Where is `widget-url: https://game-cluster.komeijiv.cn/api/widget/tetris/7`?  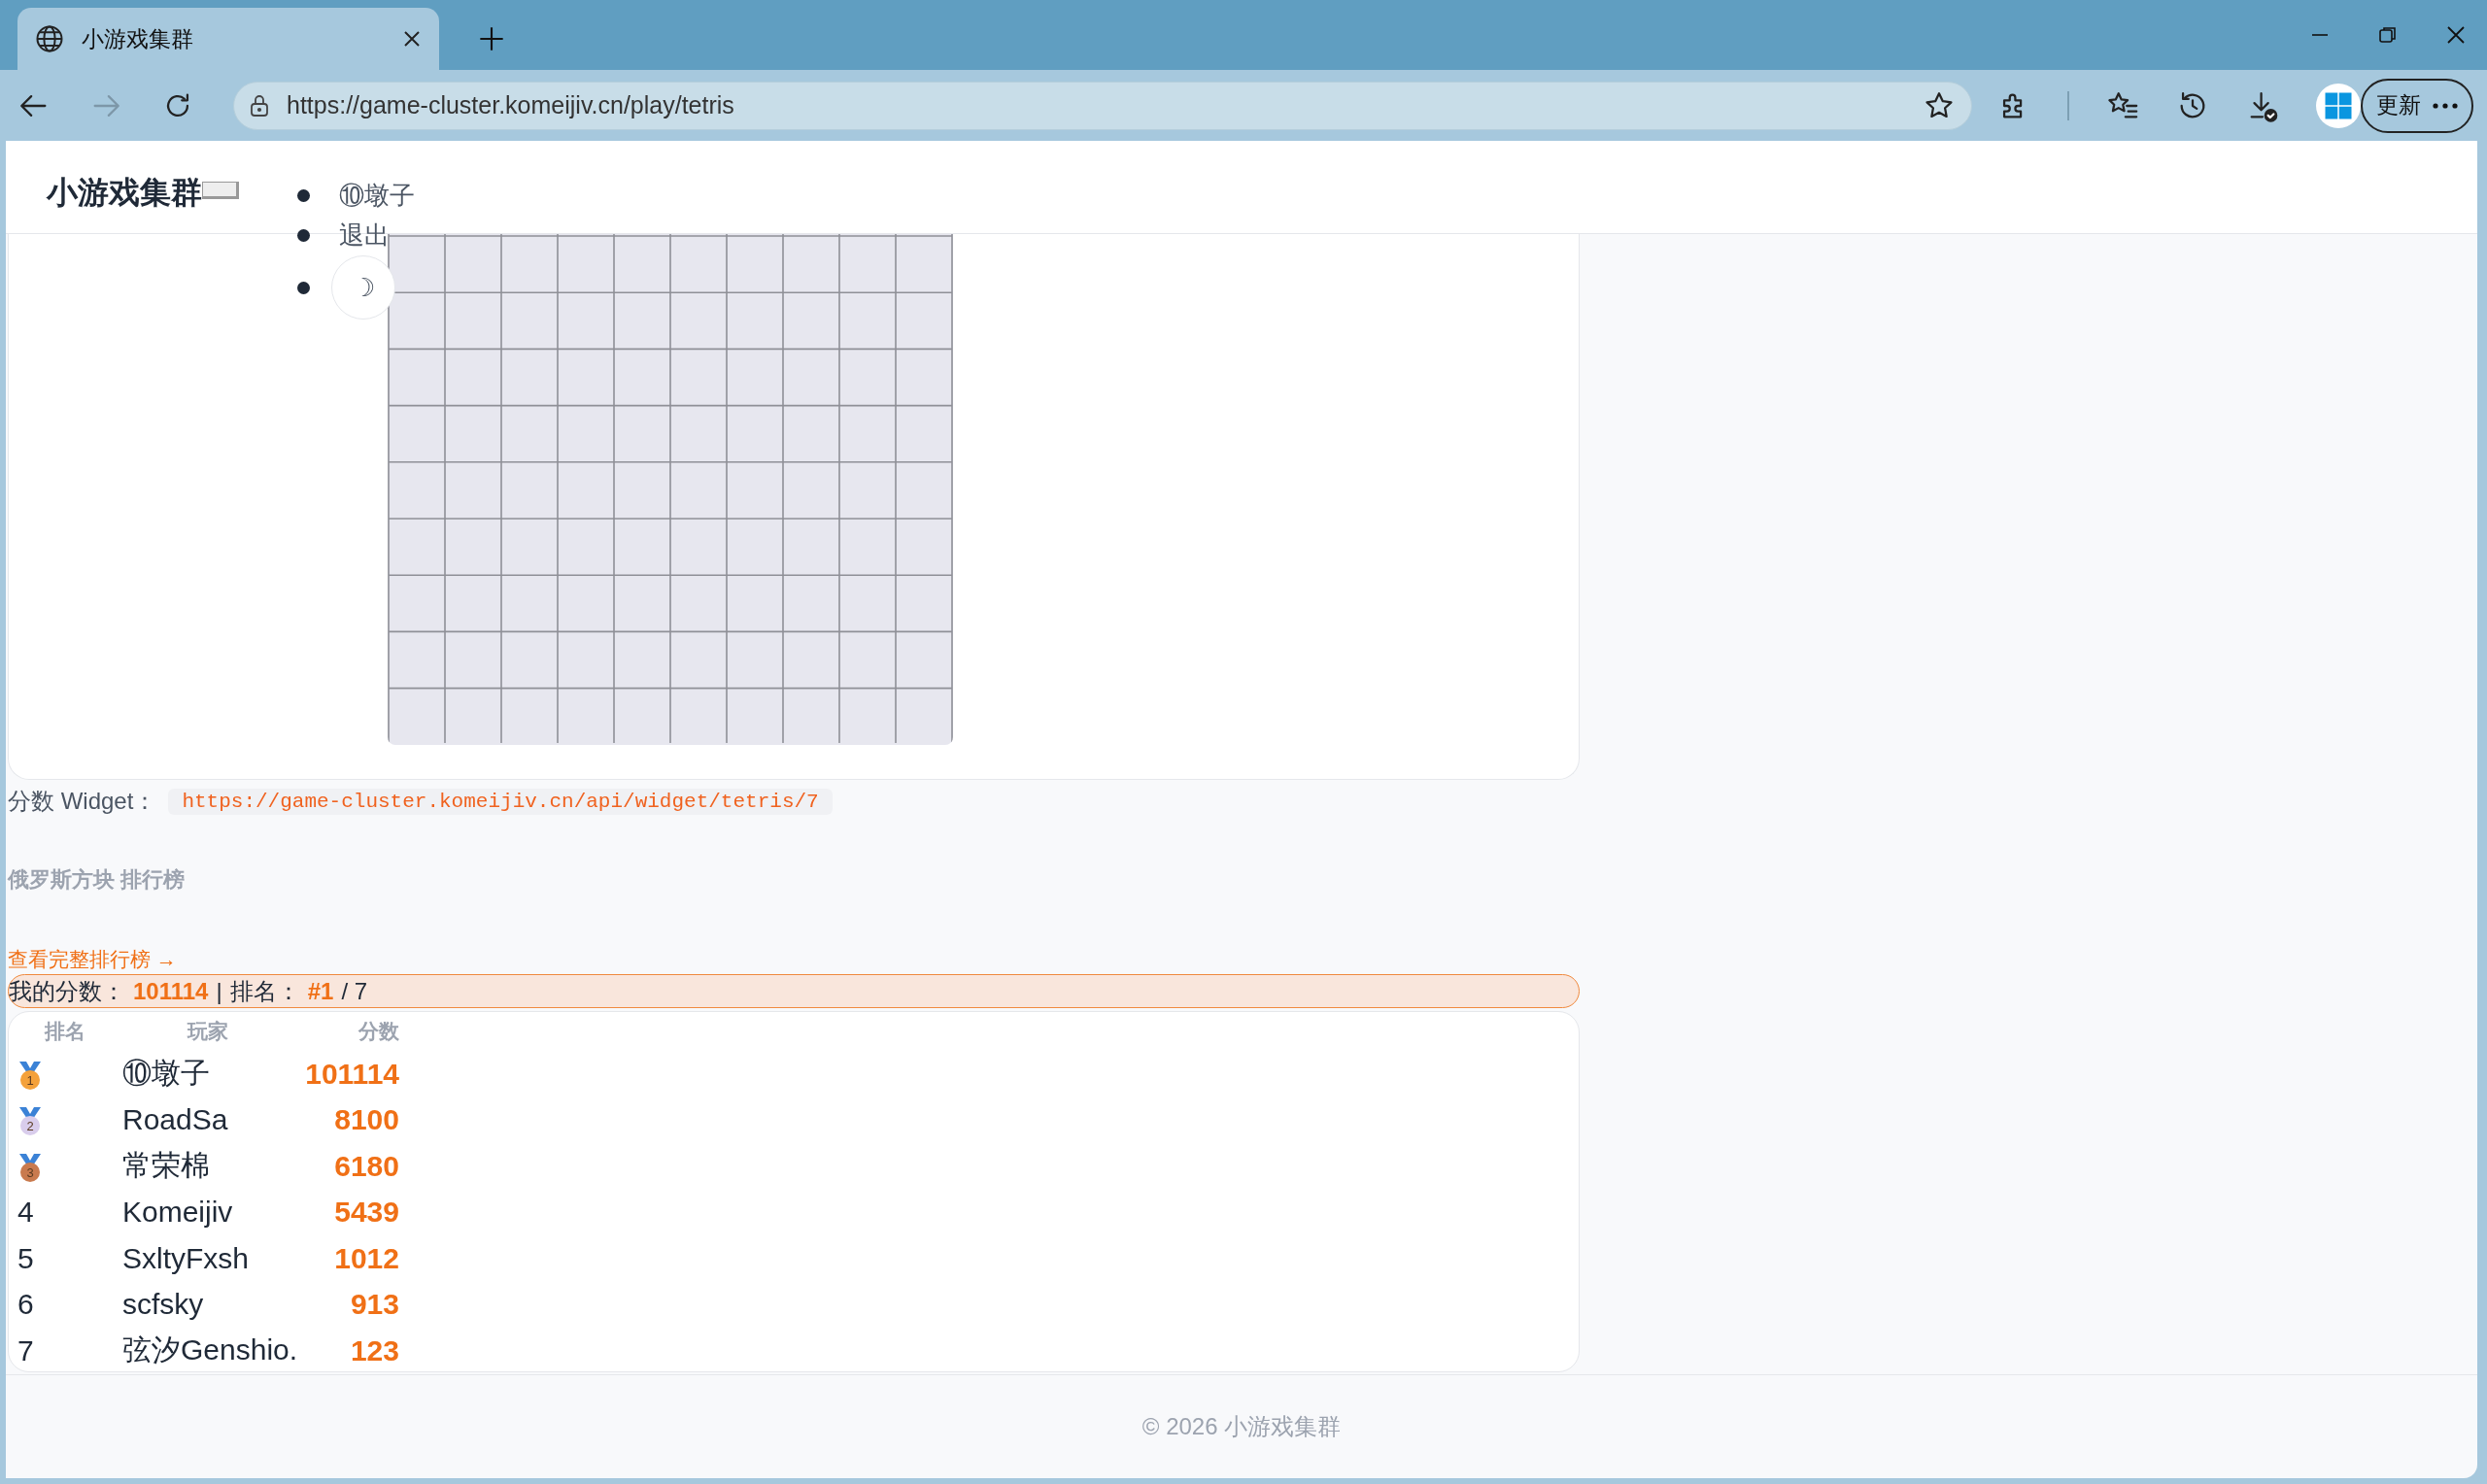 widget-url: https://game-cluster.komeijiv.cn/api/widget/tetris/7 is located at coordinates (500, 801).